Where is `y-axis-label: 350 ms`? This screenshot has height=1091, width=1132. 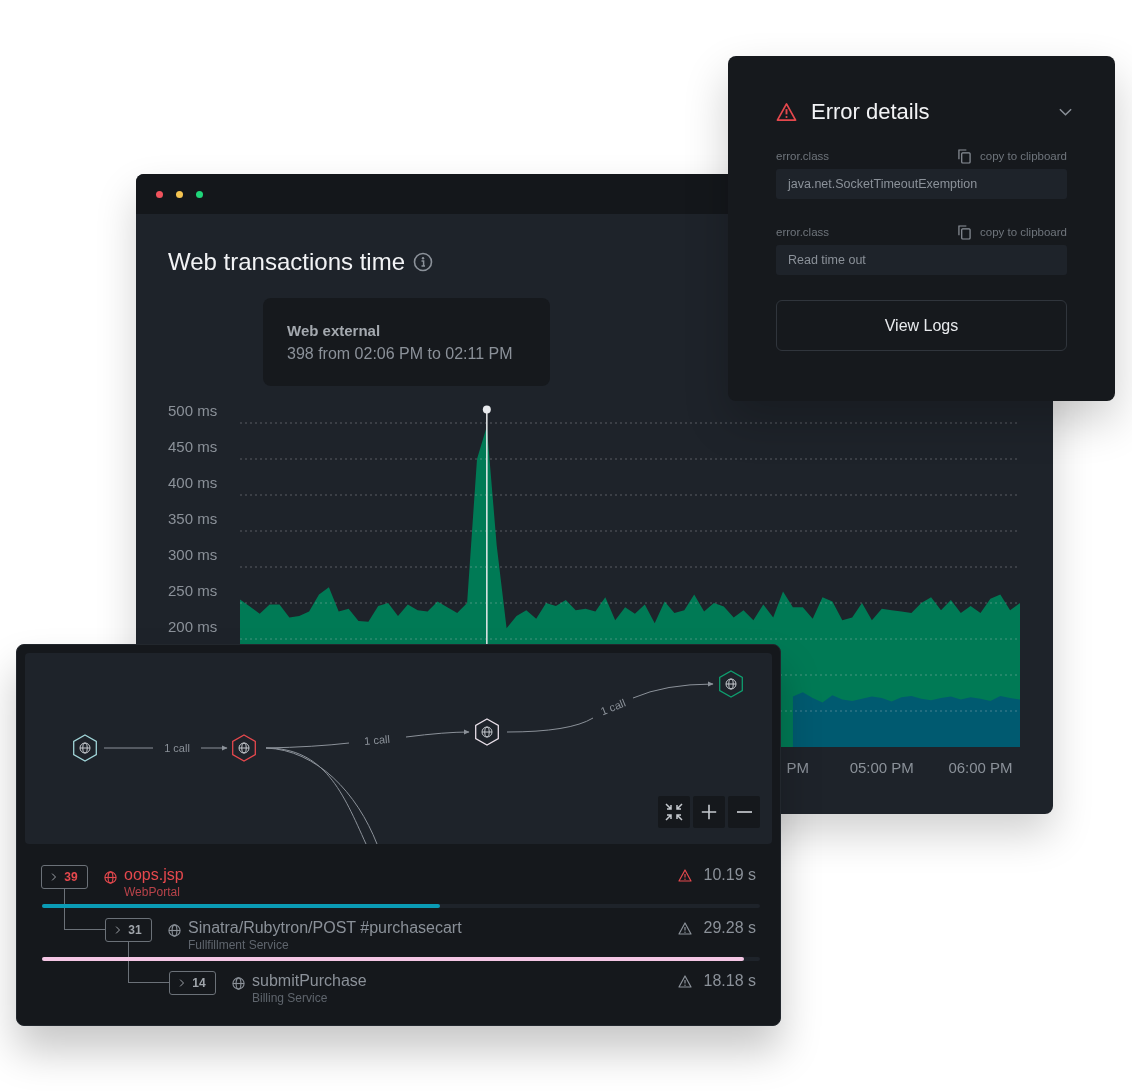
y-axis-label: 350 ms is located at coordinates (193, 518).